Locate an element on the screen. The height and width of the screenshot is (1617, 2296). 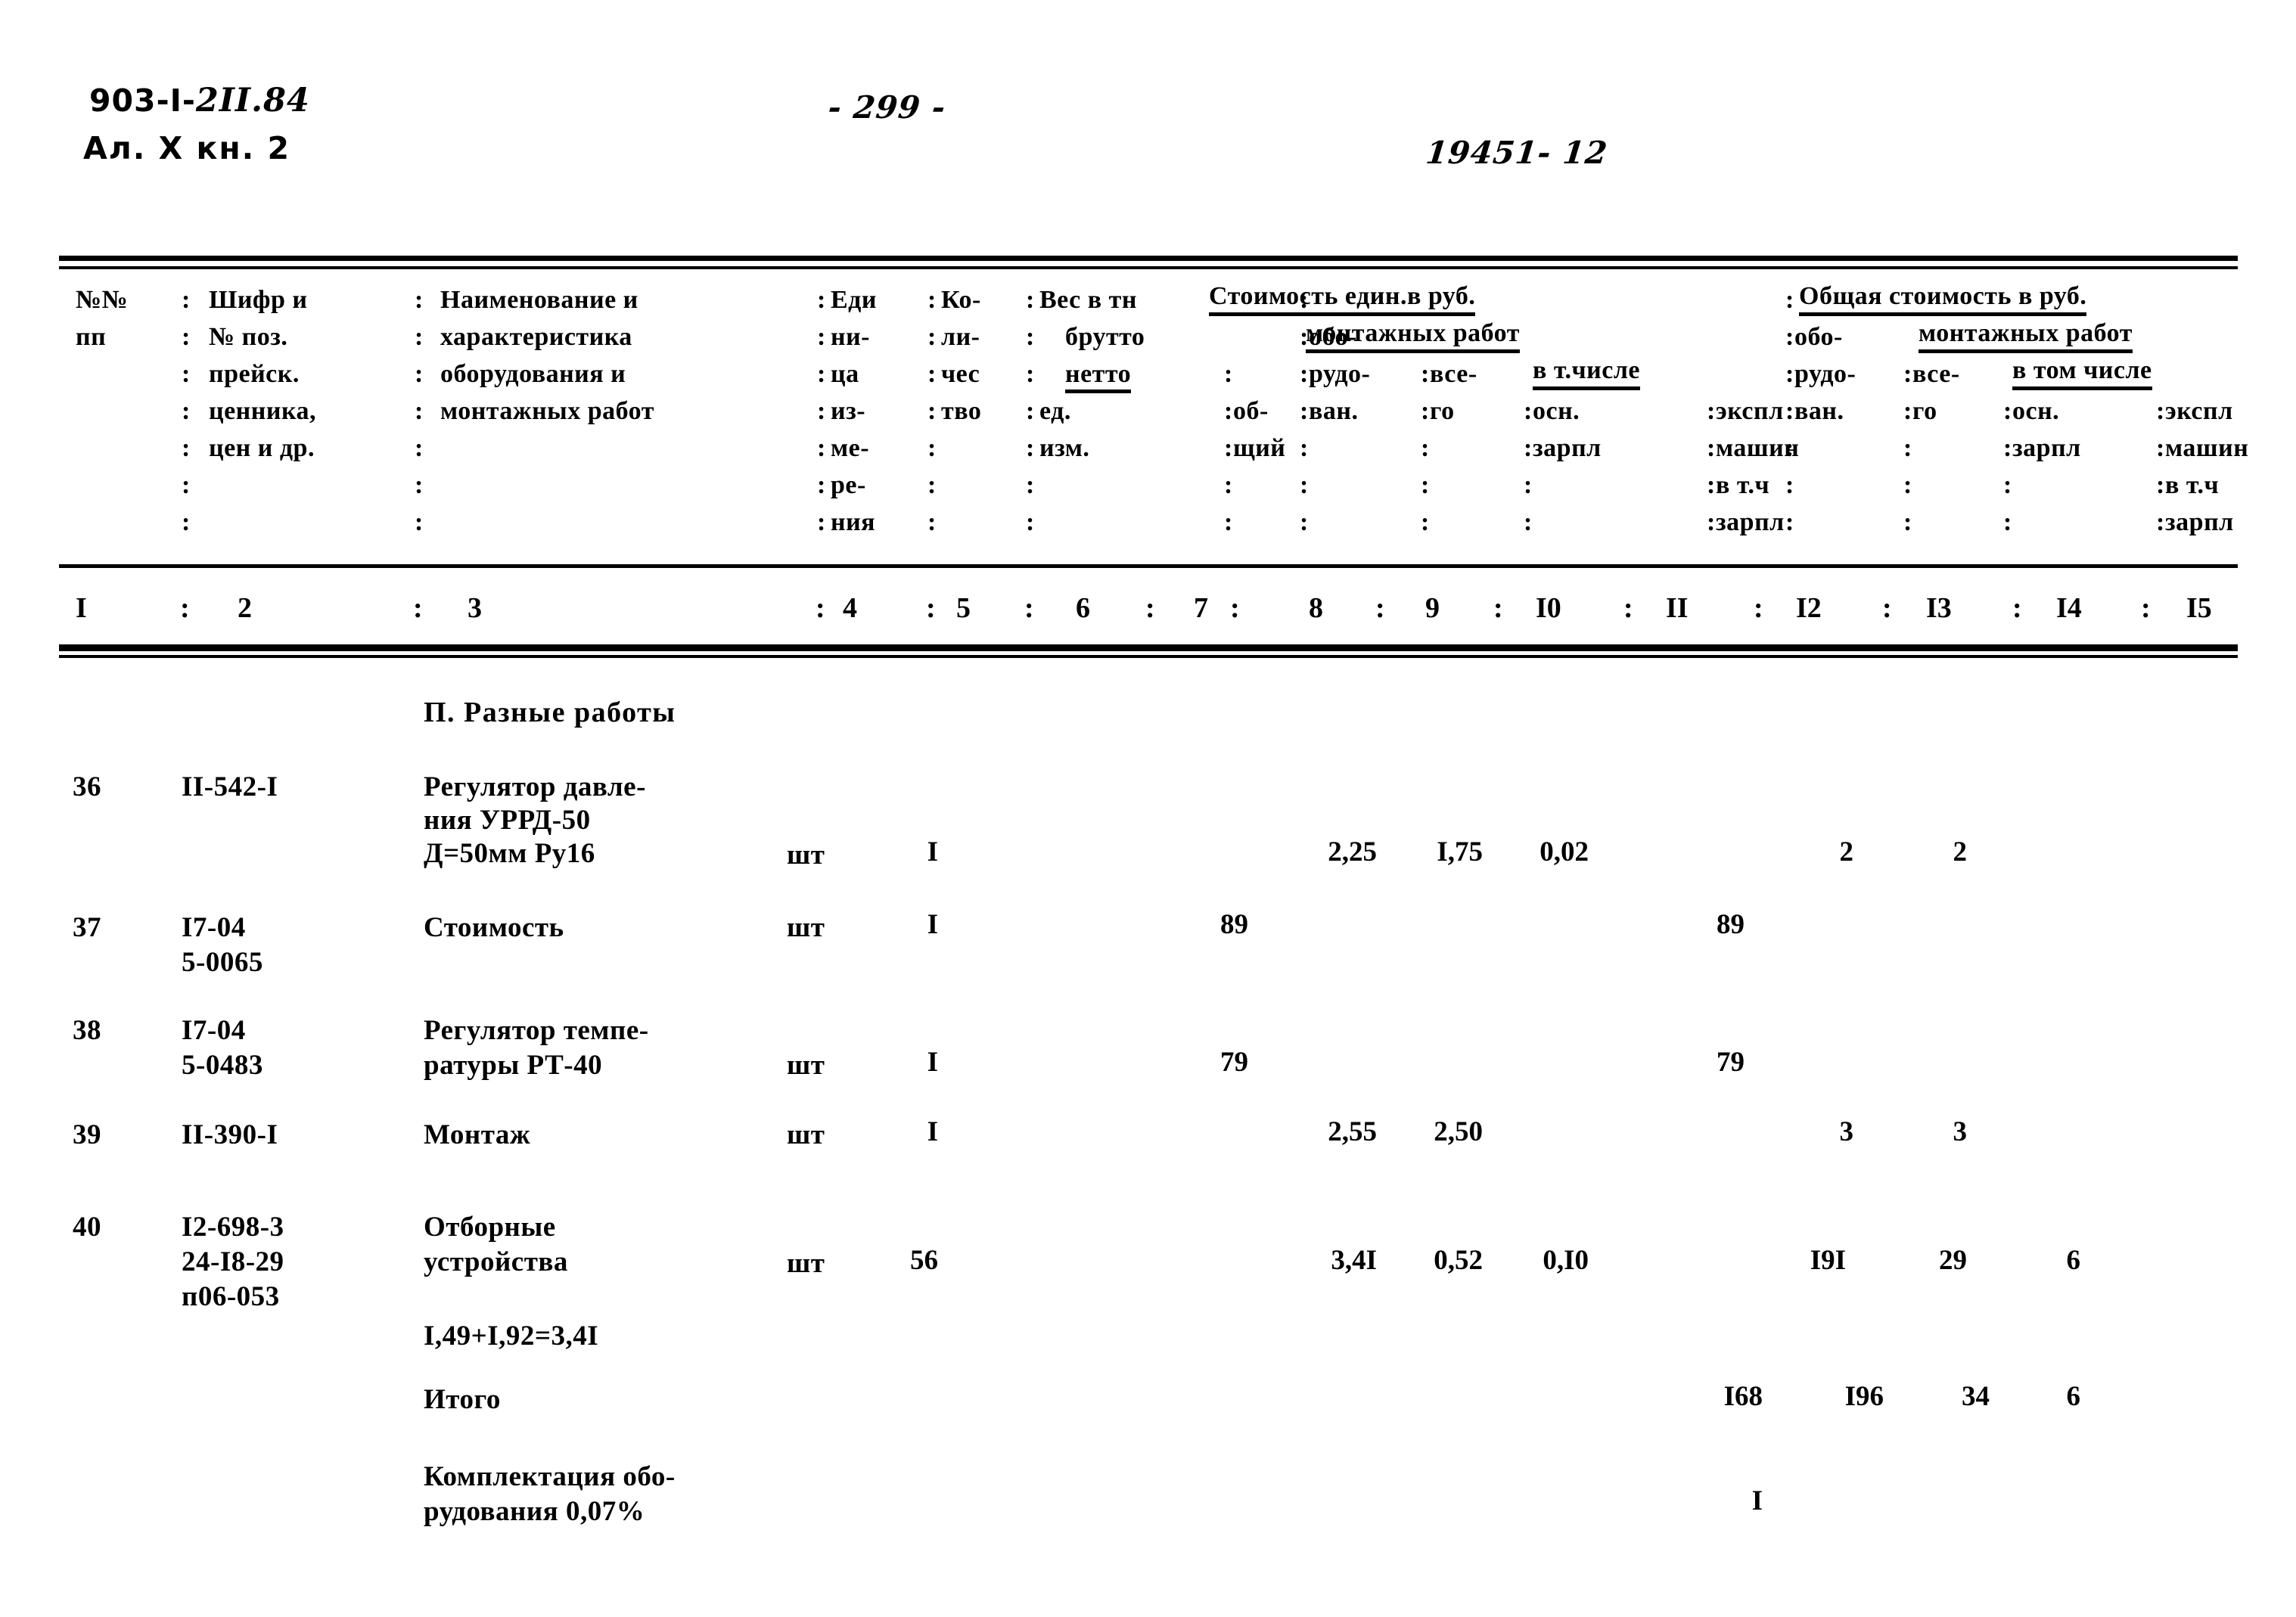
row-36-c13: 2 is located at coordinates (1846, 851).